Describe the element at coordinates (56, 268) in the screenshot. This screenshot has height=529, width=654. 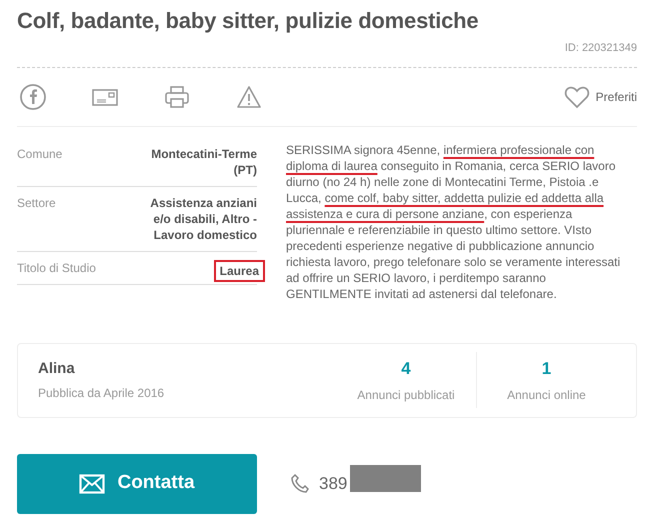
I see `detail-label: Titolo di Studio` at that location.